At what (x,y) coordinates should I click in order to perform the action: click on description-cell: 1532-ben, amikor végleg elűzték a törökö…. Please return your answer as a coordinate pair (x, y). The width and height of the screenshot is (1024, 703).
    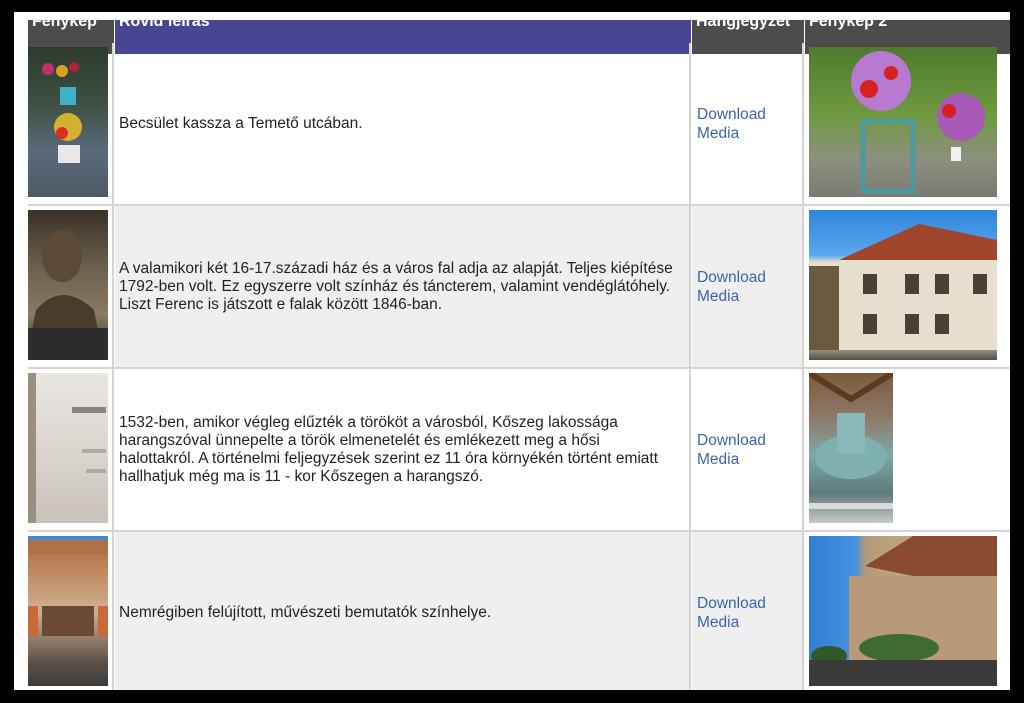
    Looking at the image, I should click on (403, 449).